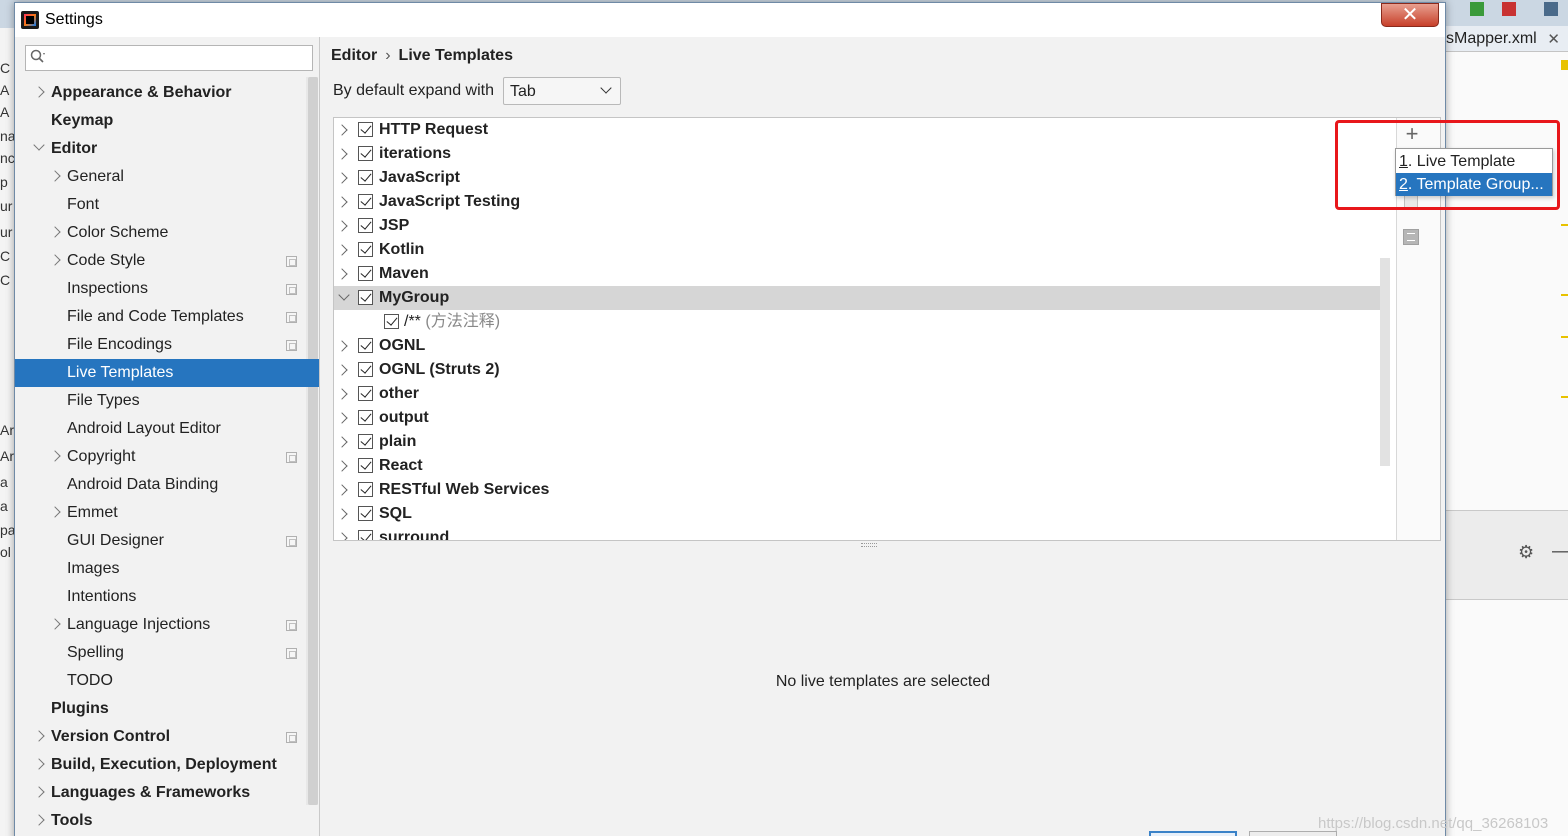 The height and width of the screenshot is (836, 1568). What do you see at coordinates (858, 202) in the screenshot?
I see `template-group-row: JavaScript Testing` at bounding box center [858, 202].